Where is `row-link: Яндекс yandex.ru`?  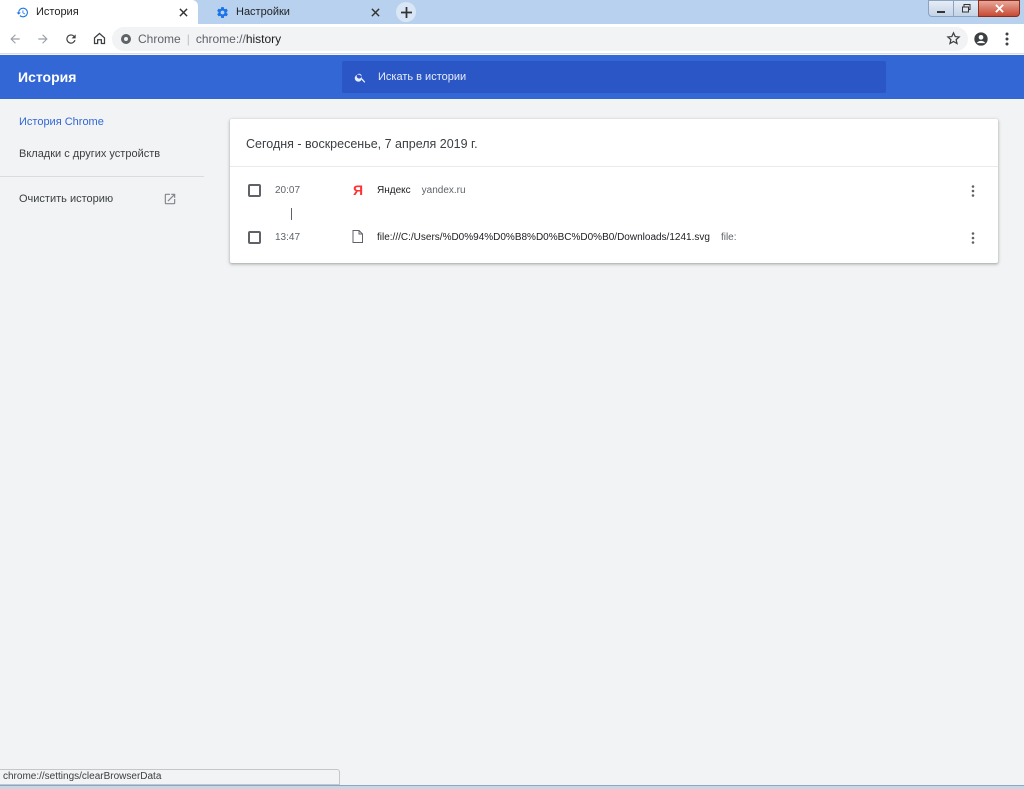 row-link: Яндекс yandex.ru is located at coordinates (421, 190).